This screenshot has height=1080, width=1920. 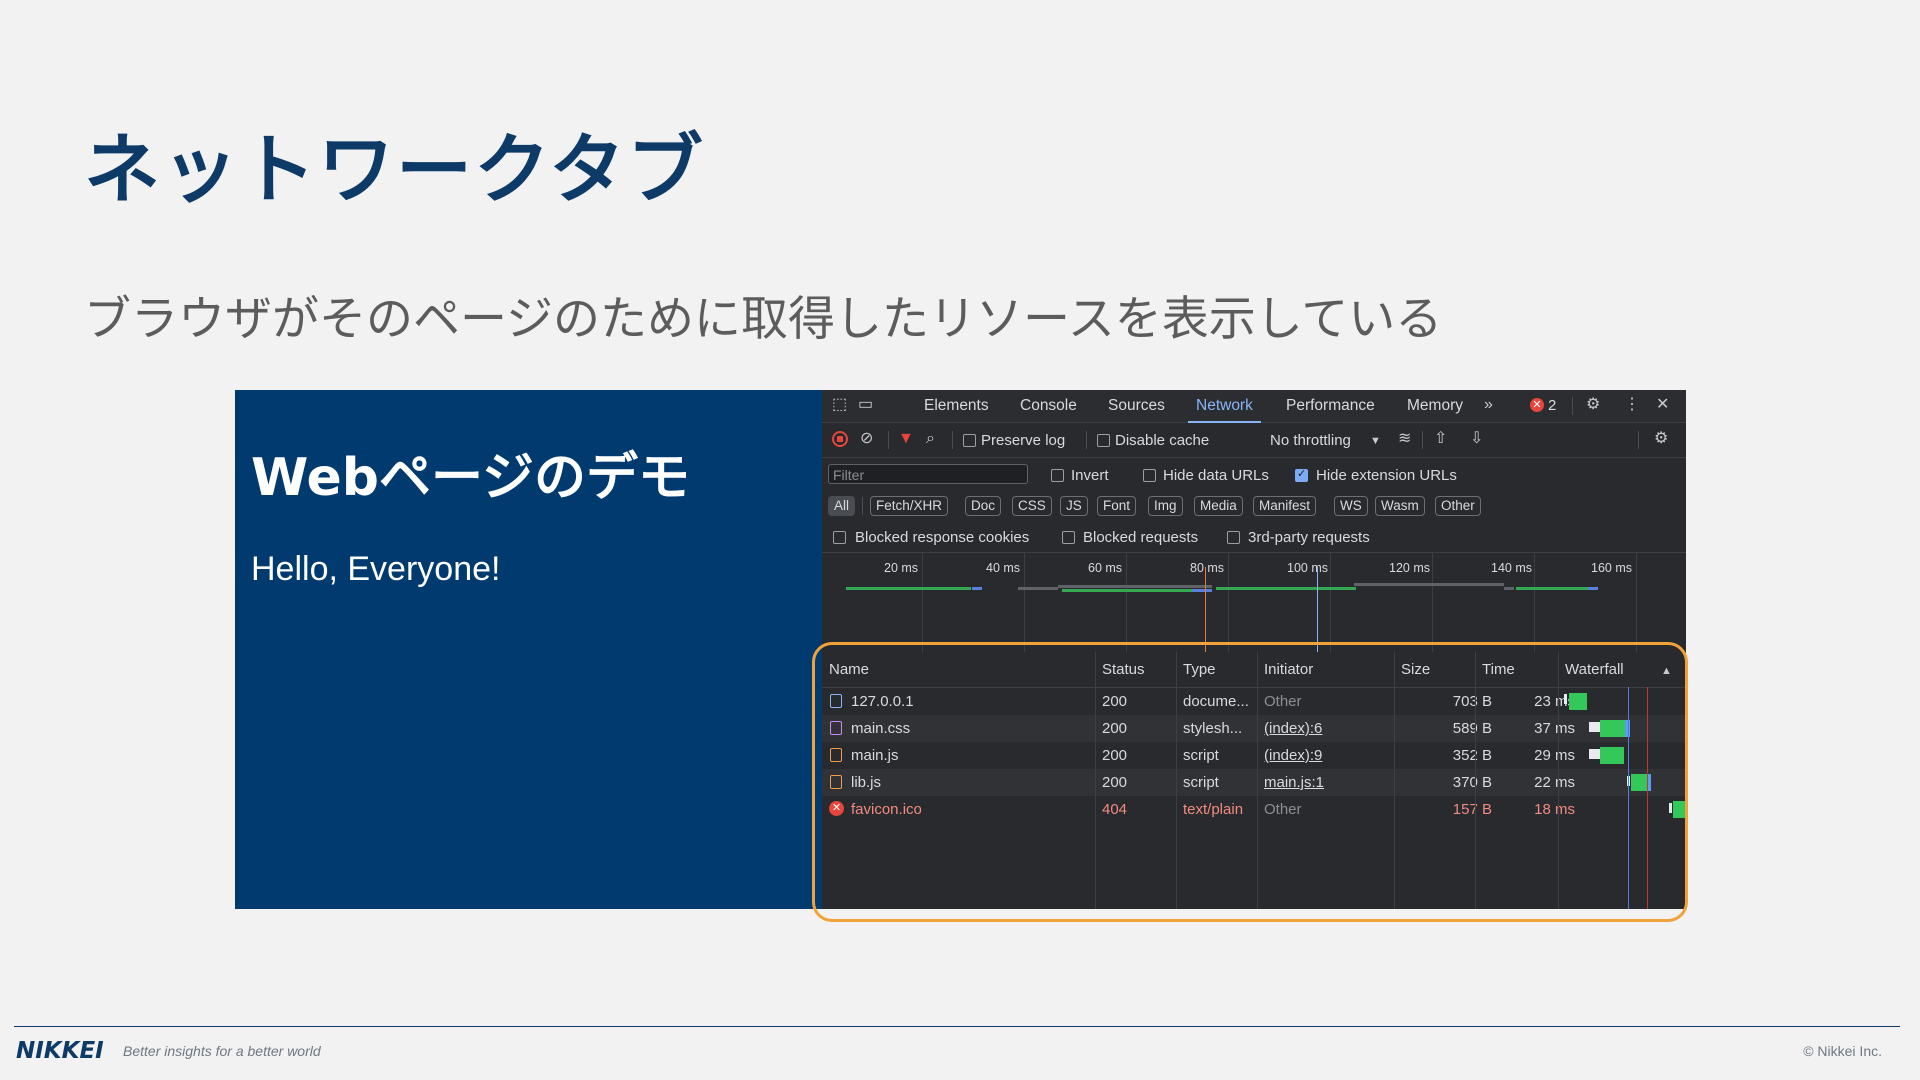 I want to click on chip-img: Img, so click(x=1165, y=506).